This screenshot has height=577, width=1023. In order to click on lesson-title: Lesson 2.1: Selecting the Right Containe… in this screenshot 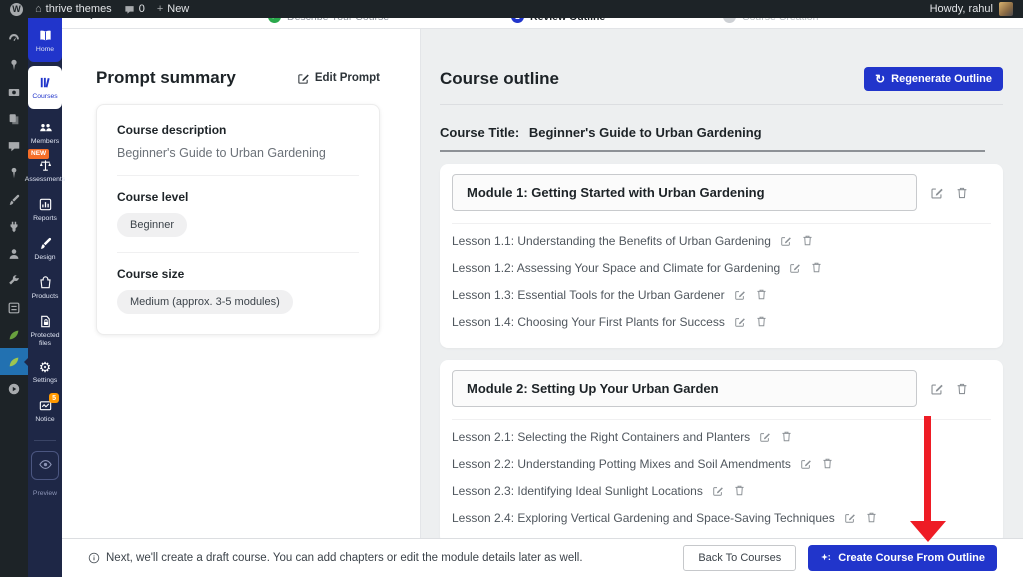, I will do `click(601, 436)`.